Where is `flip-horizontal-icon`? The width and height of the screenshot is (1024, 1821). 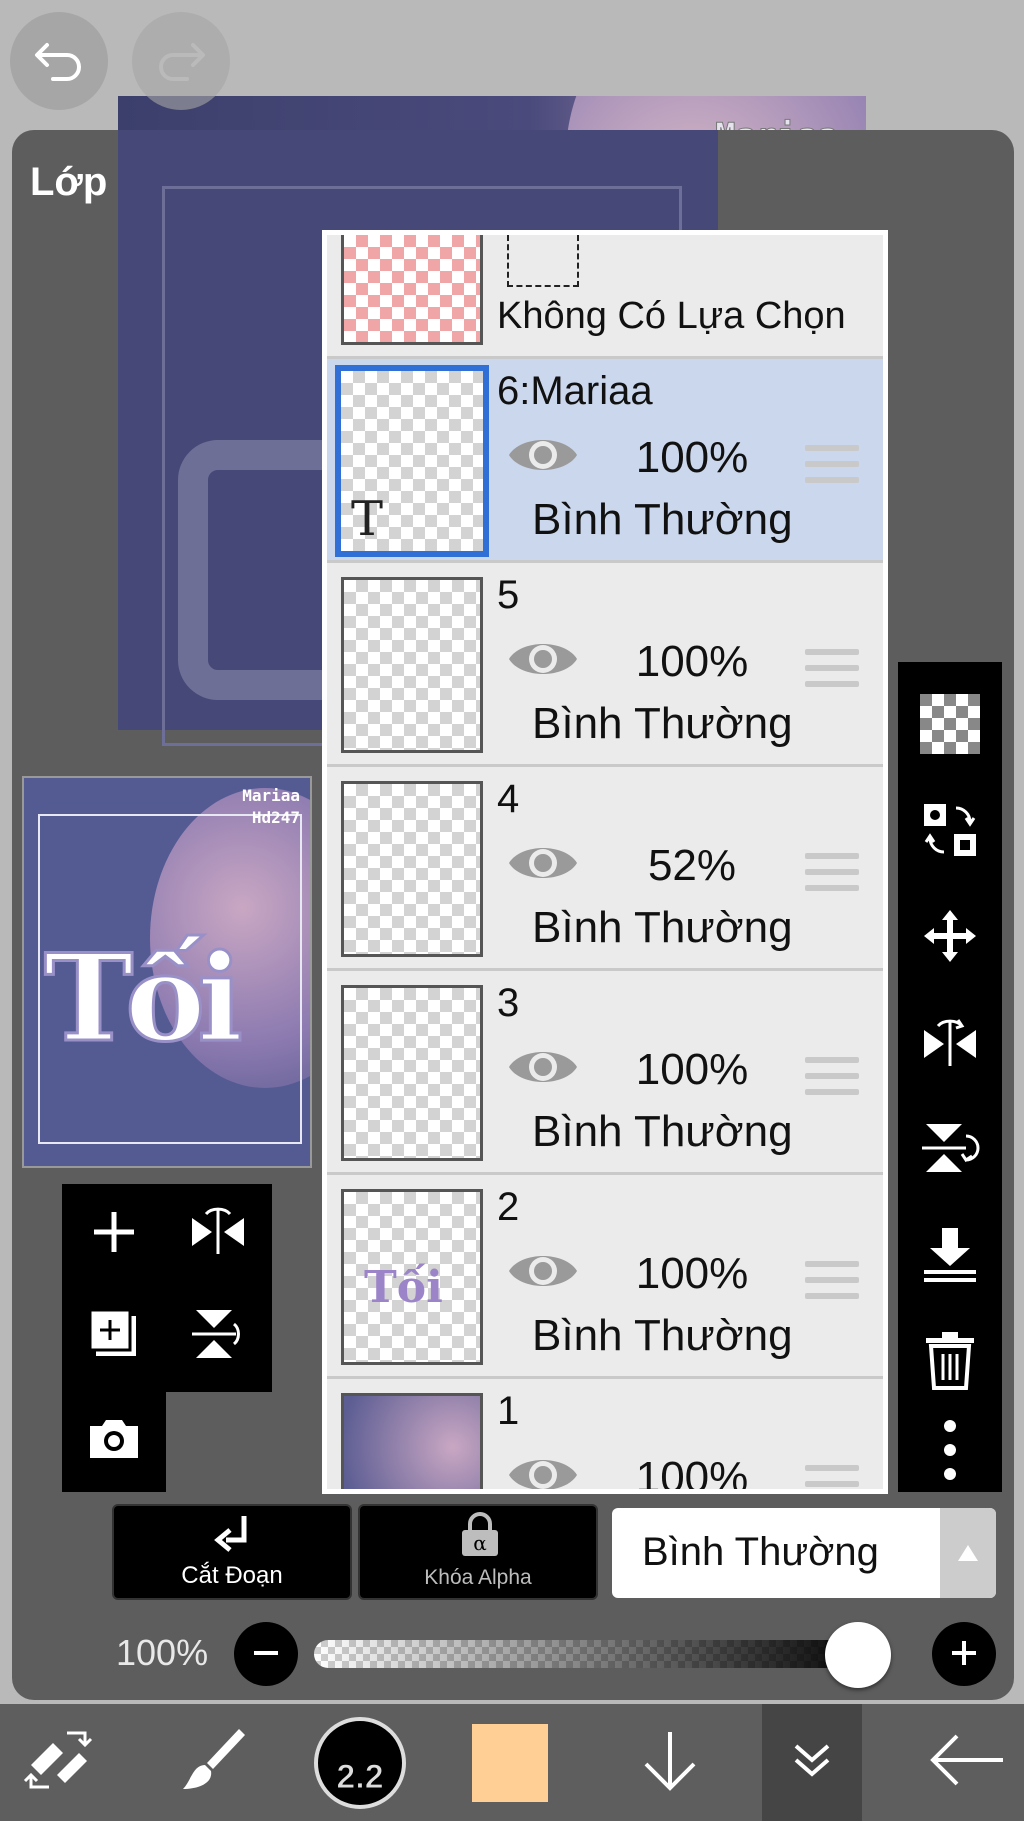
flip-horizontal-icon is located at coordinates (950, 1044).